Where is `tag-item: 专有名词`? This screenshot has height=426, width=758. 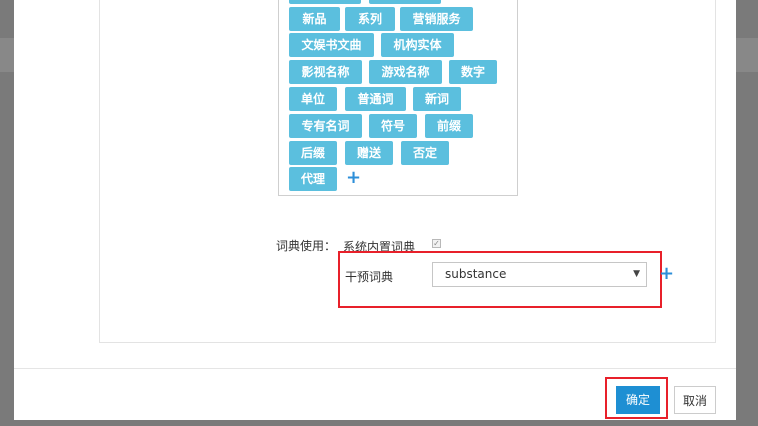 tag-item: 专有名词 is located at coordinates (325, 126).